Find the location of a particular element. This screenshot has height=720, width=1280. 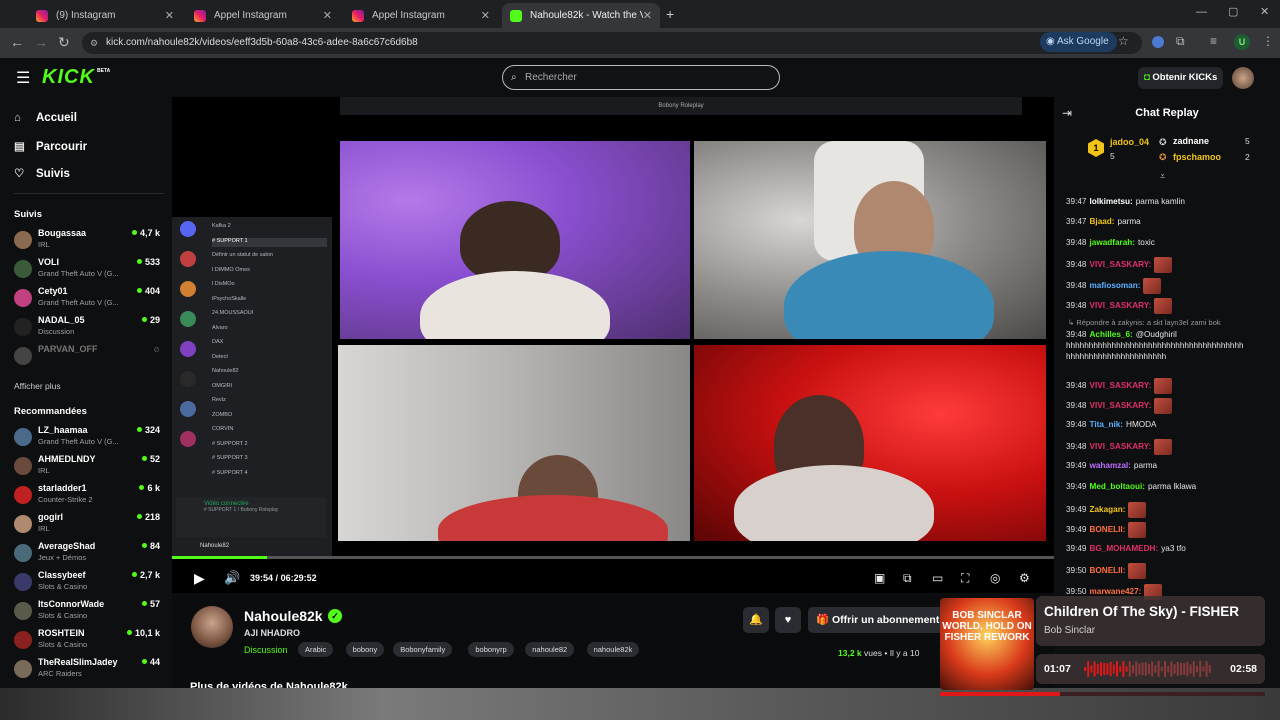

menu-kebab-icon: ⋮ is located at coordinates (1268, 41).